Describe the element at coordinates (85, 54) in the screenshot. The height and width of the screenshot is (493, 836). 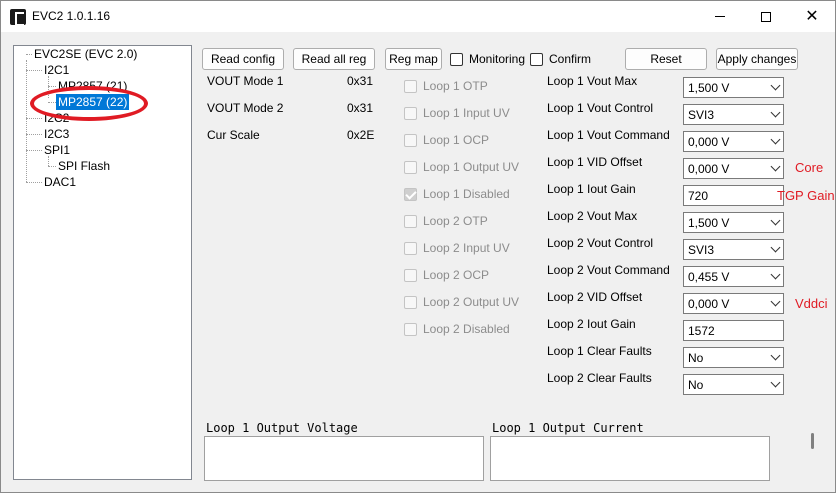
I see `tree-item-root: EVC2SE (EVC 2.0)` at that location.